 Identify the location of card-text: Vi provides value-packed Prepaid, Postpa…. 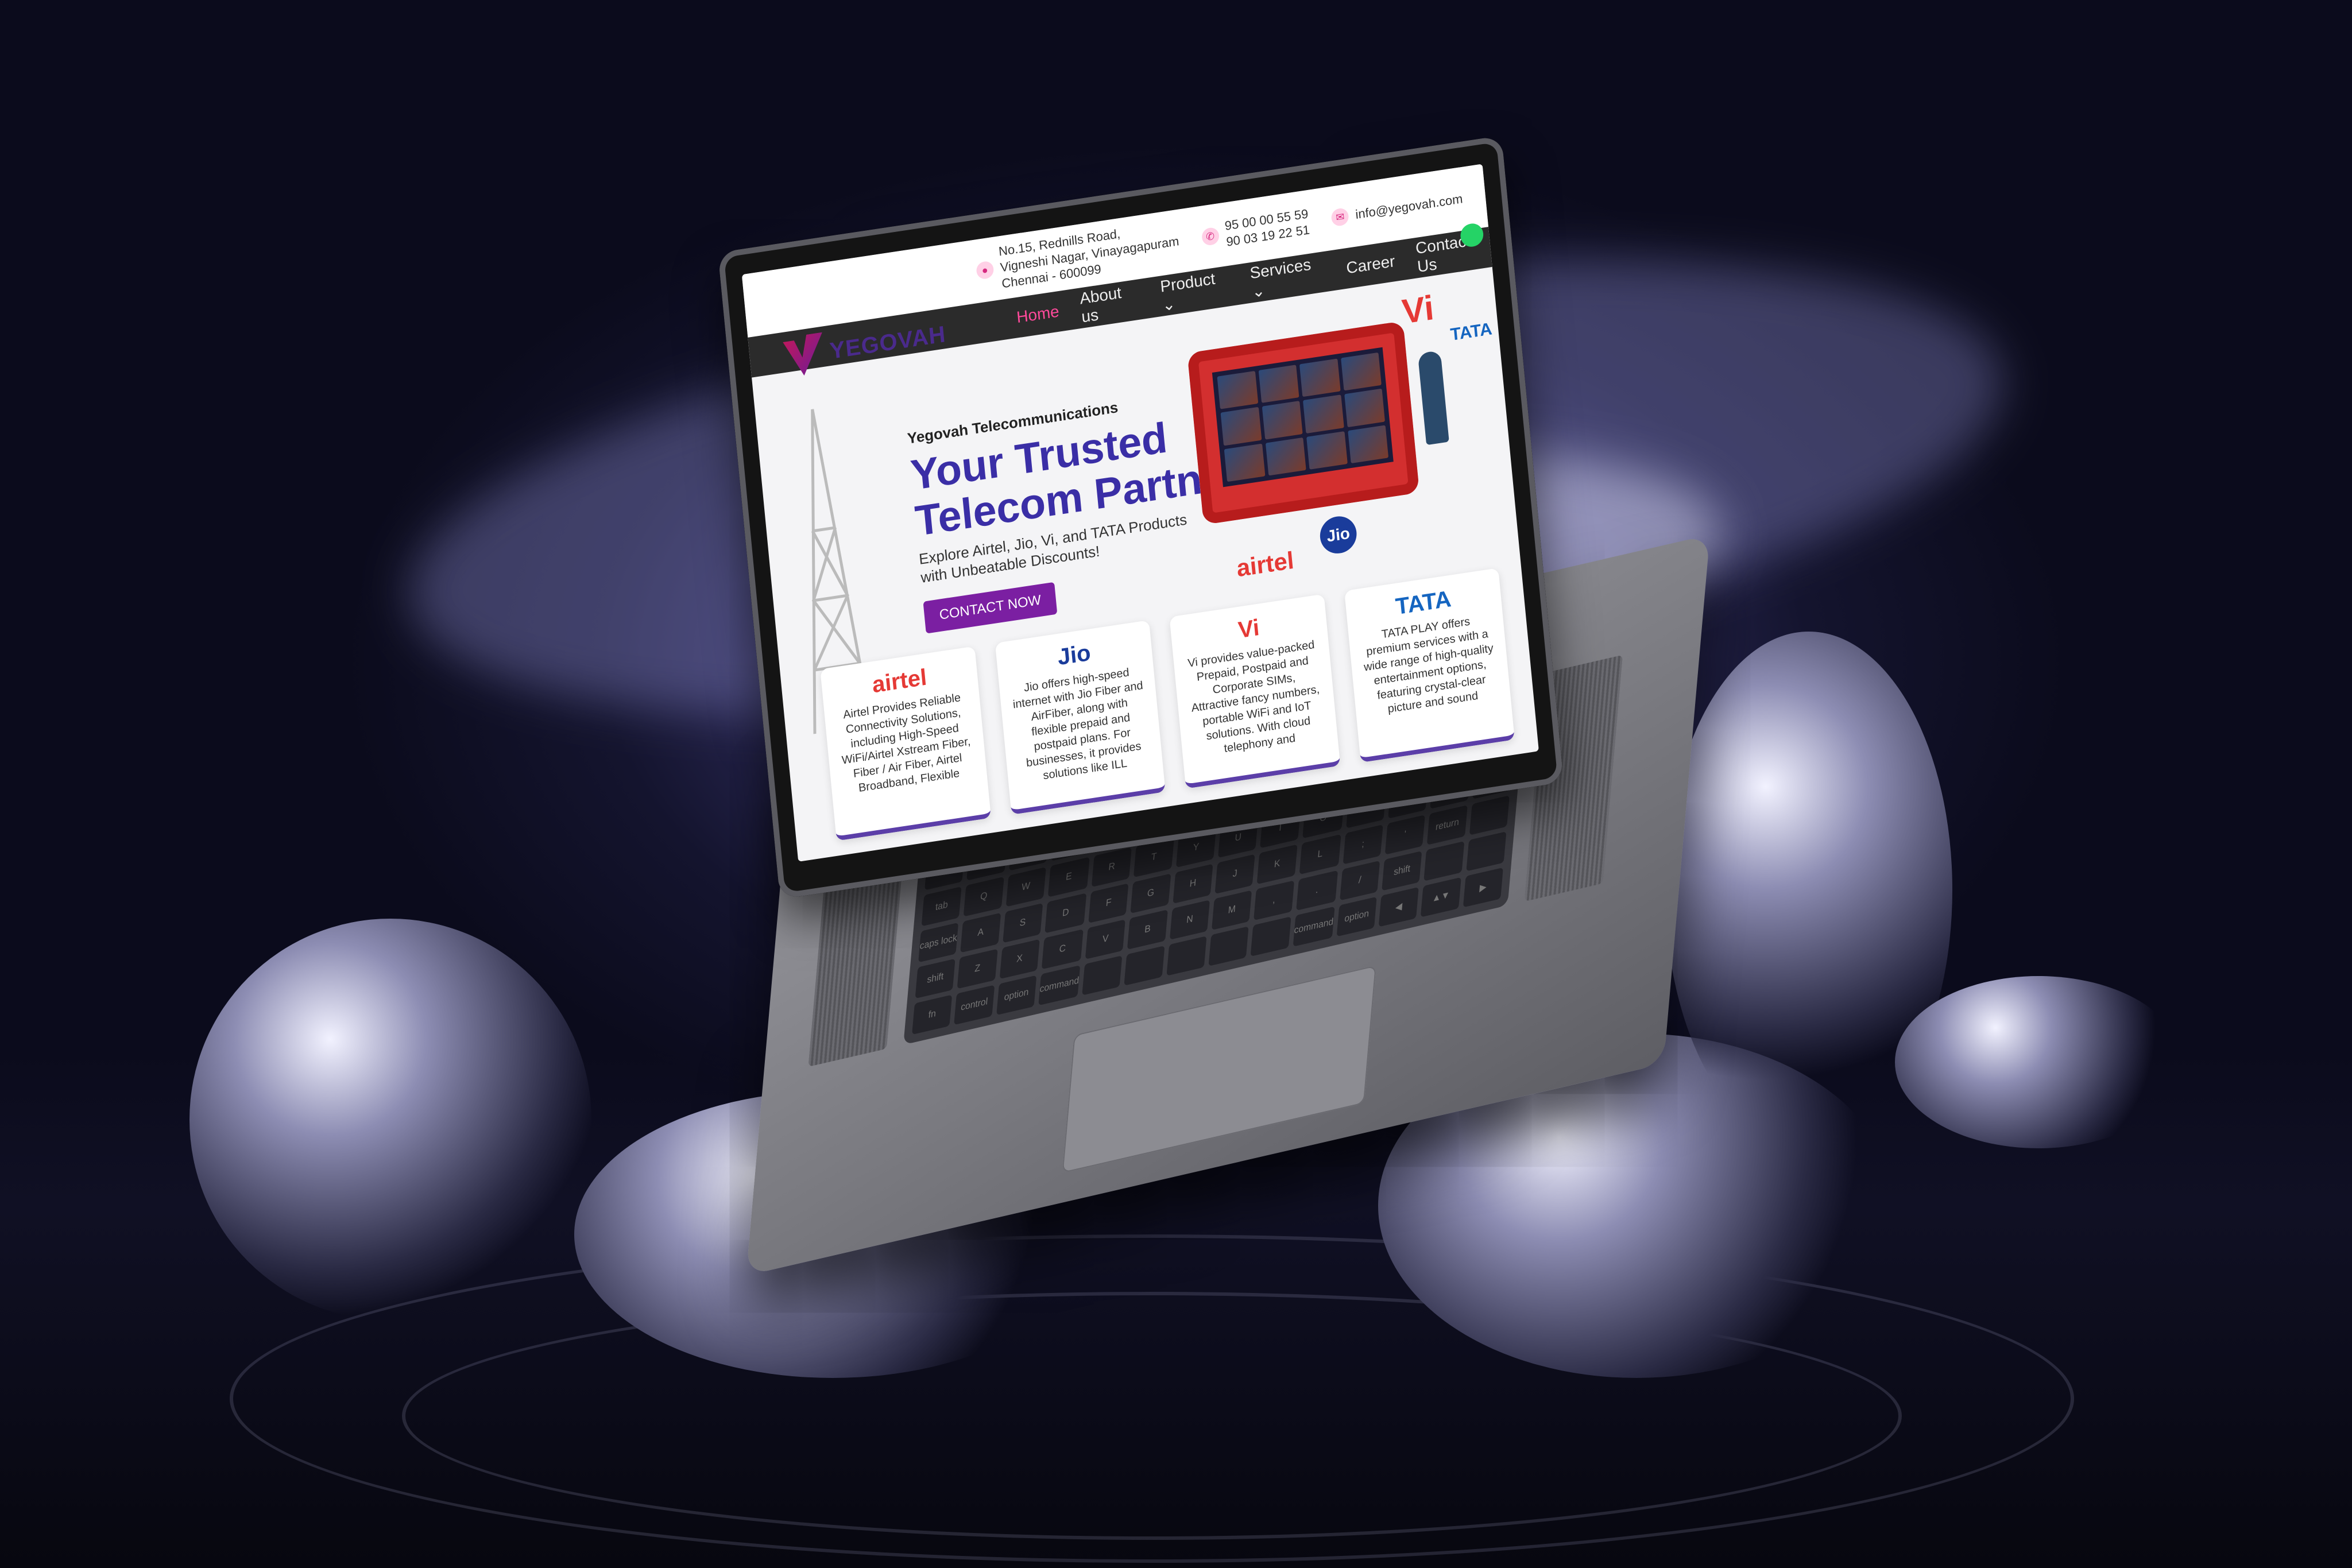
(1254, 697).